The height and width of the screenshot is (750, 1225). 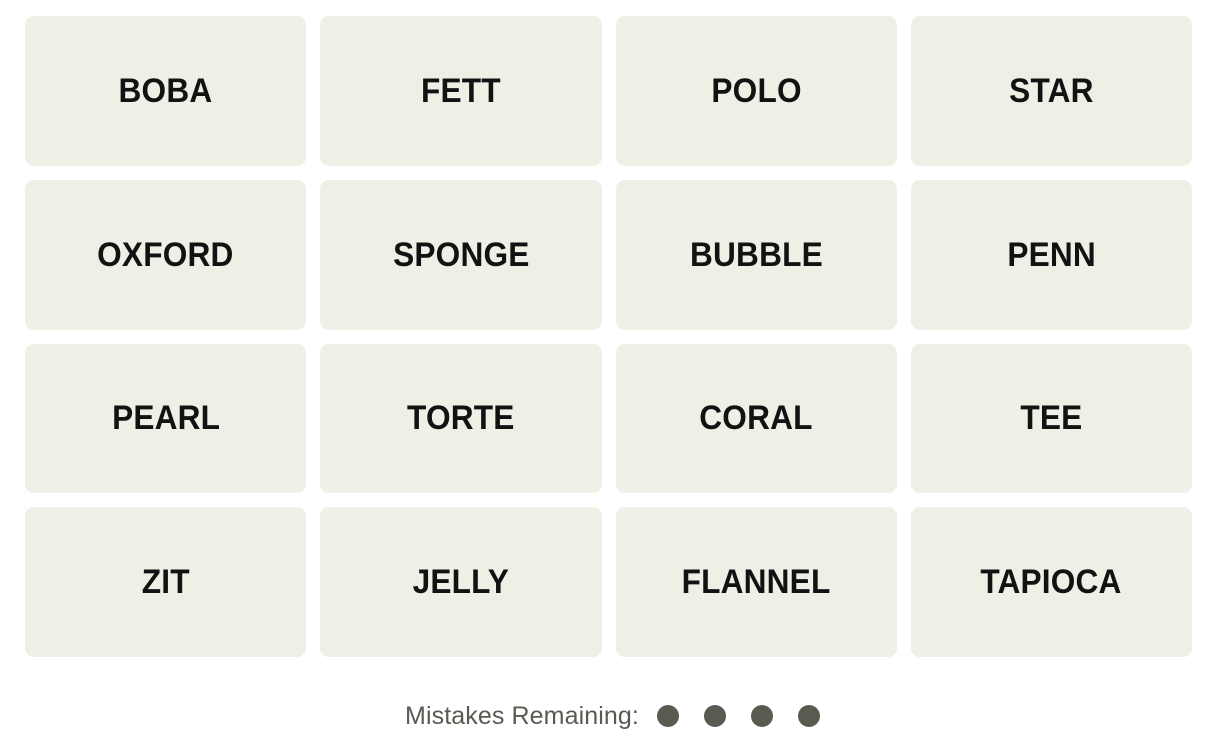 I want to click on word-tile: POLO, so click(x=756, y=91).